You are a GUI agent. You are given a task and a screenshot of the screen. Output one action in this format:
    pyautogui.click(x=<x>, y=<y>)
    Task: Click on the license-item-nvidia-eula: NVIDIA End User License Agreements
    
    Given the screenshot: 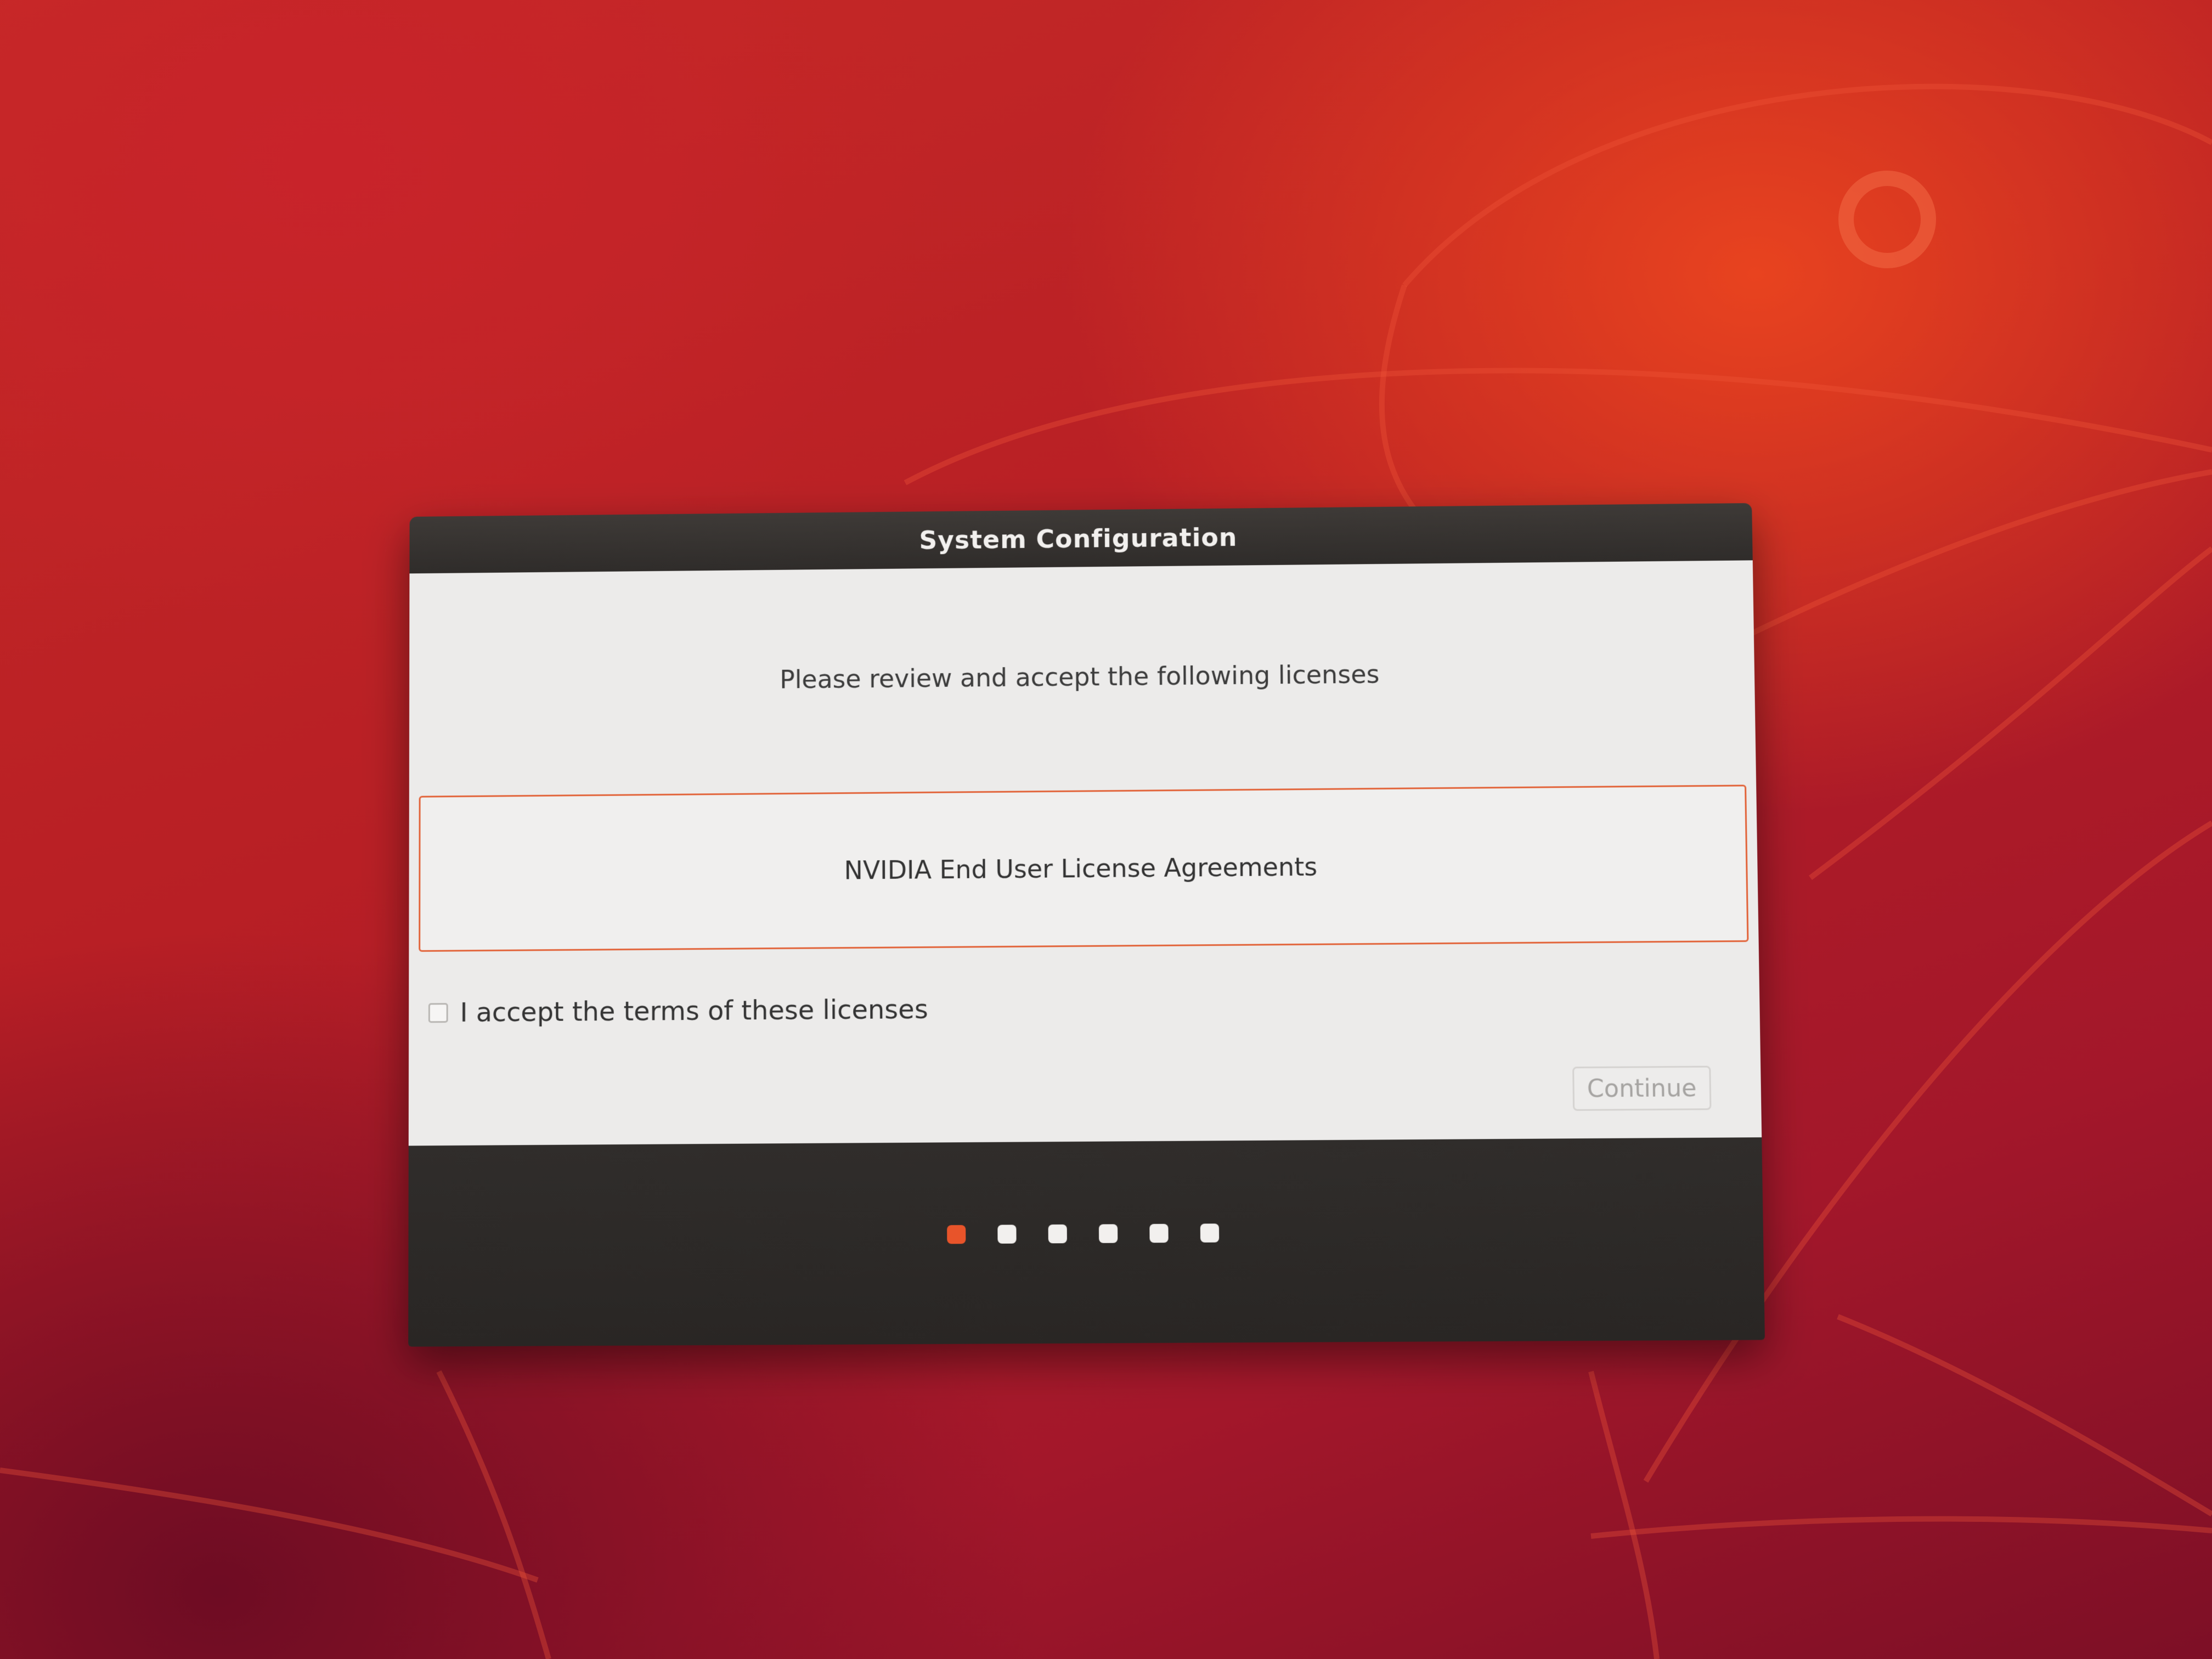 What is the action you would take?
    pyautogui.click(x=1084, y=868)
    